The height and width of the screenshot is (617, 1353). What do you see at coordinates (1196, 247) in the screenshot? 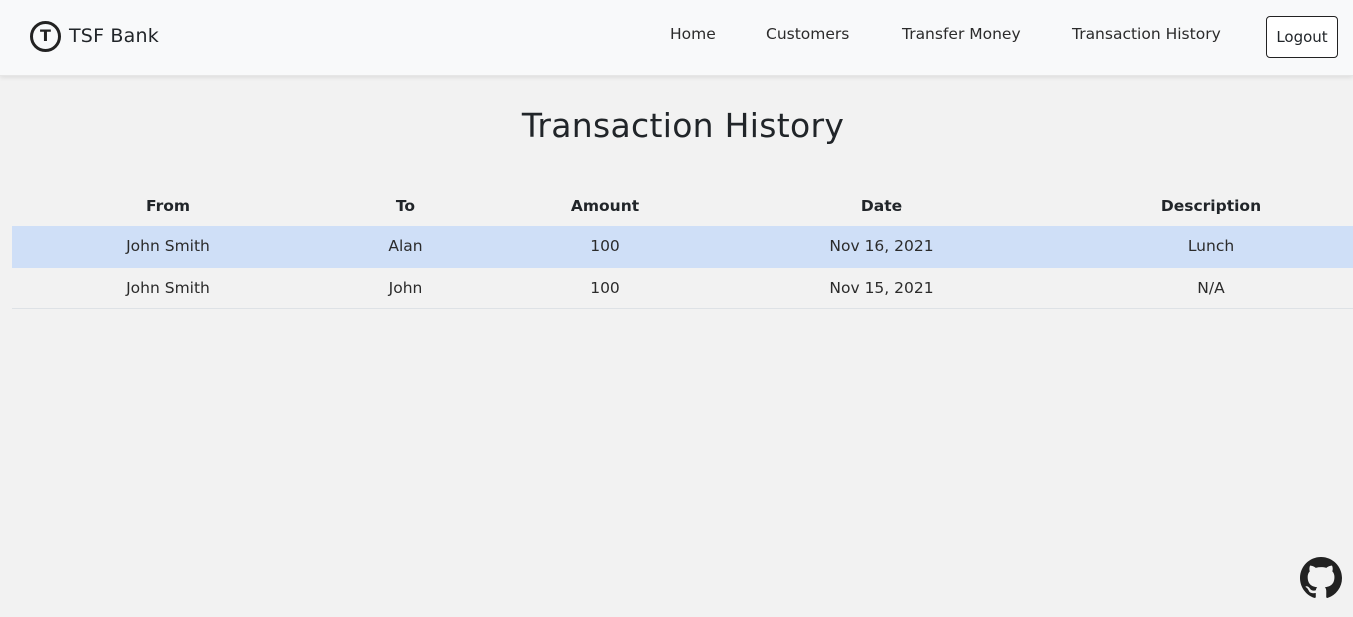
I see `cell-description: Lunch` at bounding box center [1196, 247].